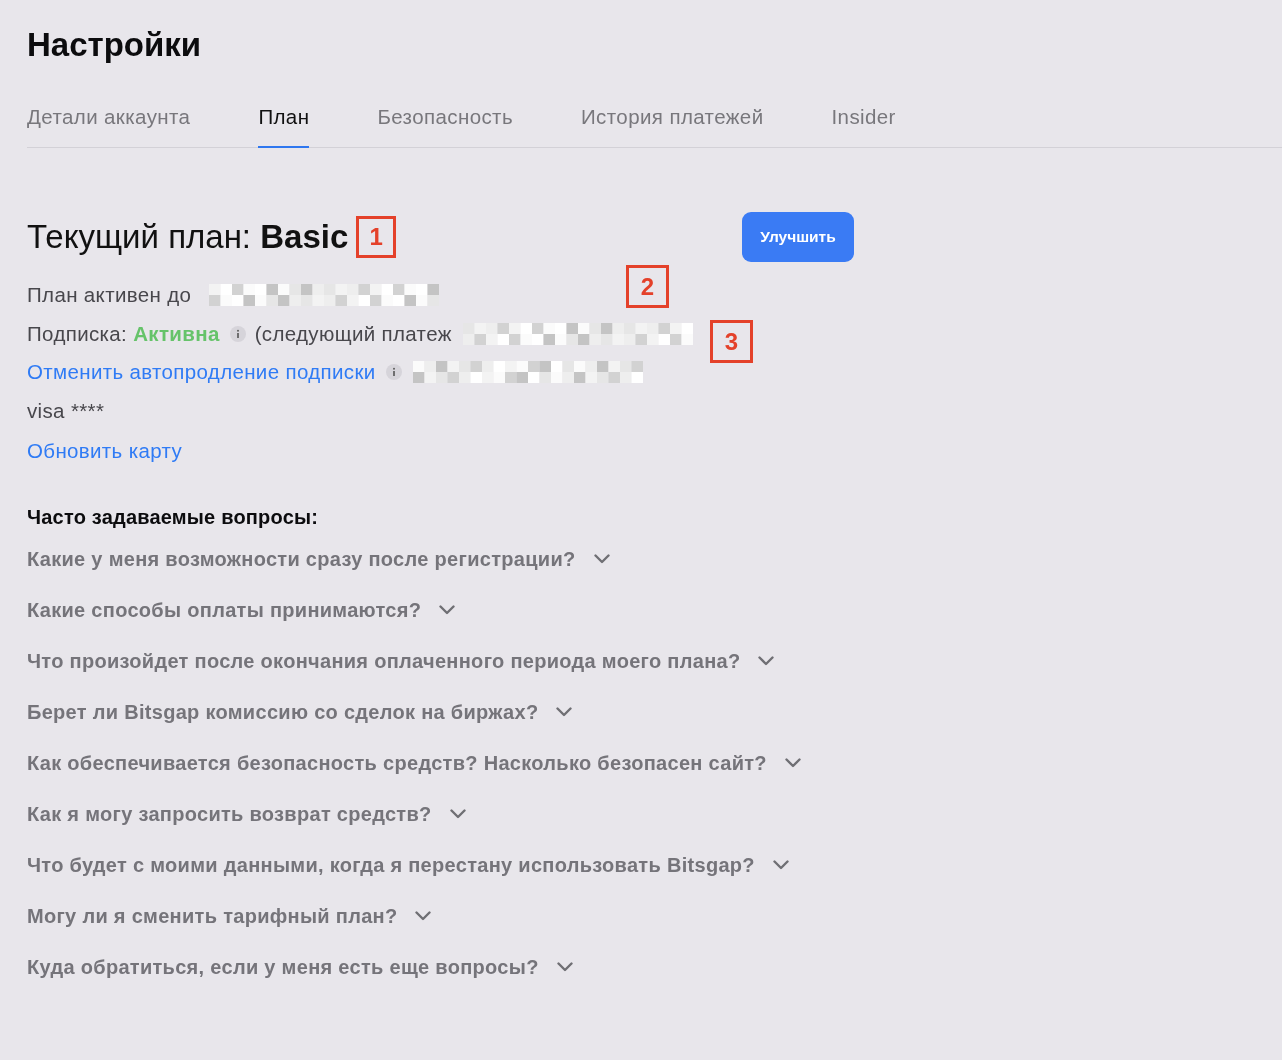 This screenshot has width=1282, height=1060. What do you see at coordinates (109, 295) in the screenshot?
I see `active-until-label: План активен до` at bounding box center [109, 295].